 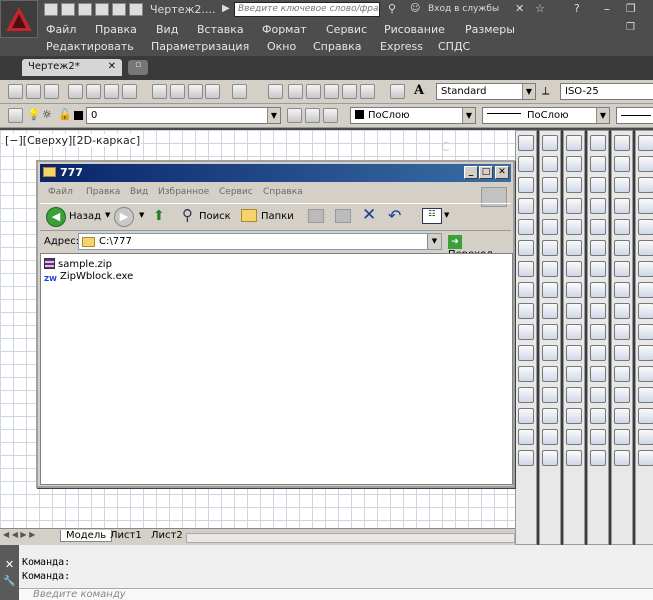 What do you see at coordinates (331, 91) in the screenshot?
I see `tool-palettes-icon` at bounding box center [331, 91].